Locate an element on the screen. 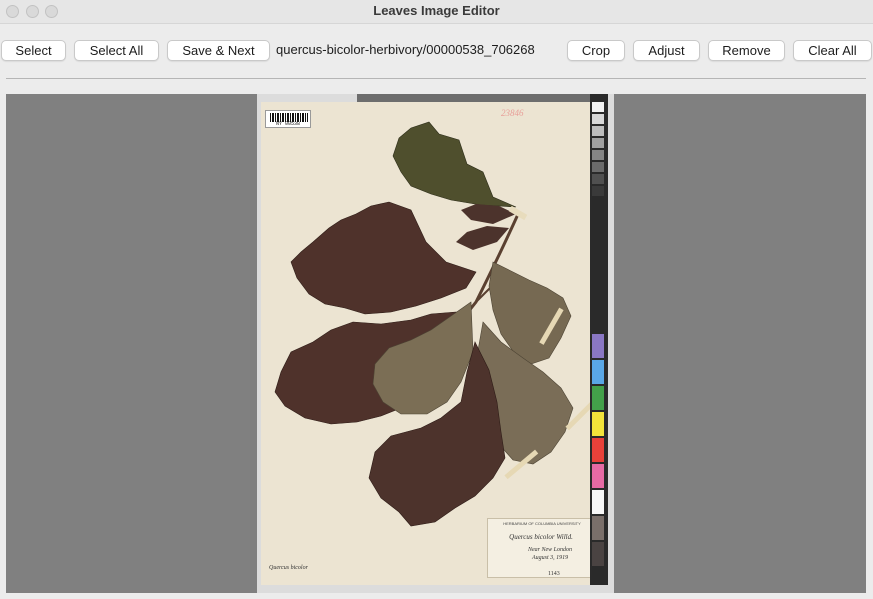 The height and width of the screenshot is (599, 873). leaf-top is located at coordinates (454, 164).